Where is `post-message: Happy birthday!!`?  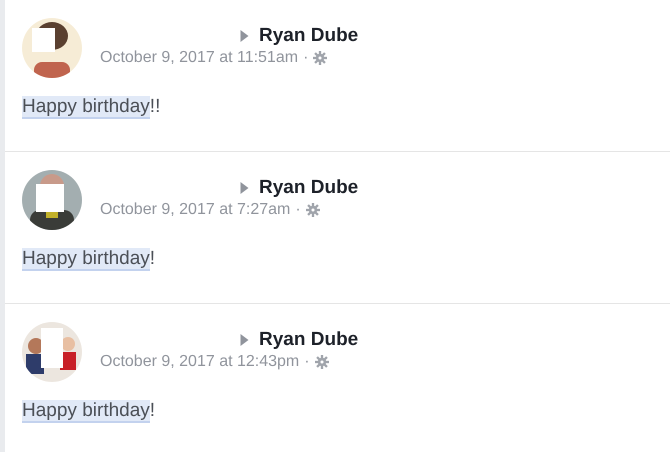
post-message: Happy birthday!! is located at coordinates (91, 107).